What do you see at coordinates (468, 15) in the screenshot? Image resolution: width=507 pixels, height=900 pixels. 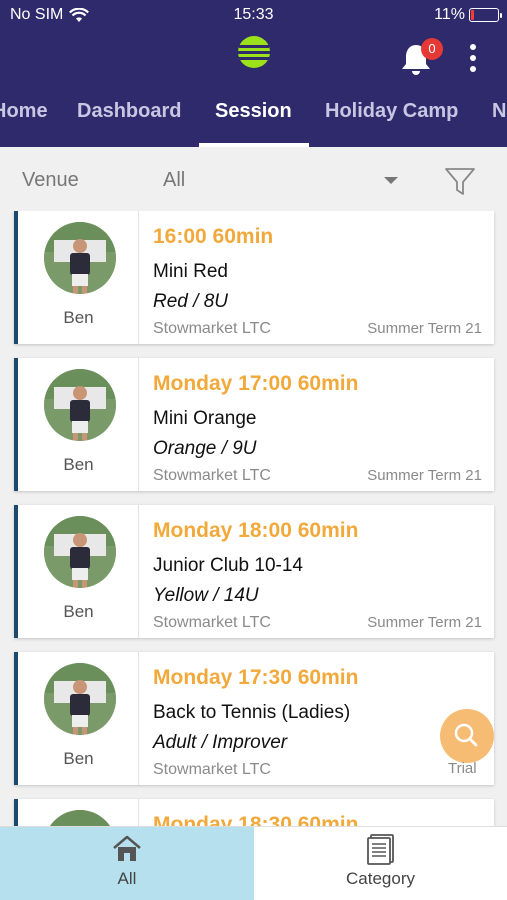 I see `battery-indicator: 11%` at bounding box center [468, 15].